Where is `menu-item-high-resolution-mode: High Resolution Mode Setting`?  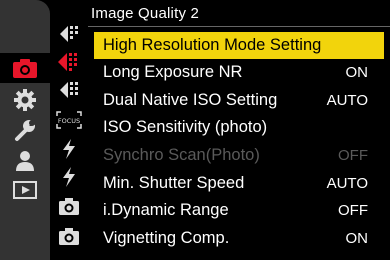
menu-item-high-resolution-mode: High Resolution Mode Setting is located at coordinates (239, 45).